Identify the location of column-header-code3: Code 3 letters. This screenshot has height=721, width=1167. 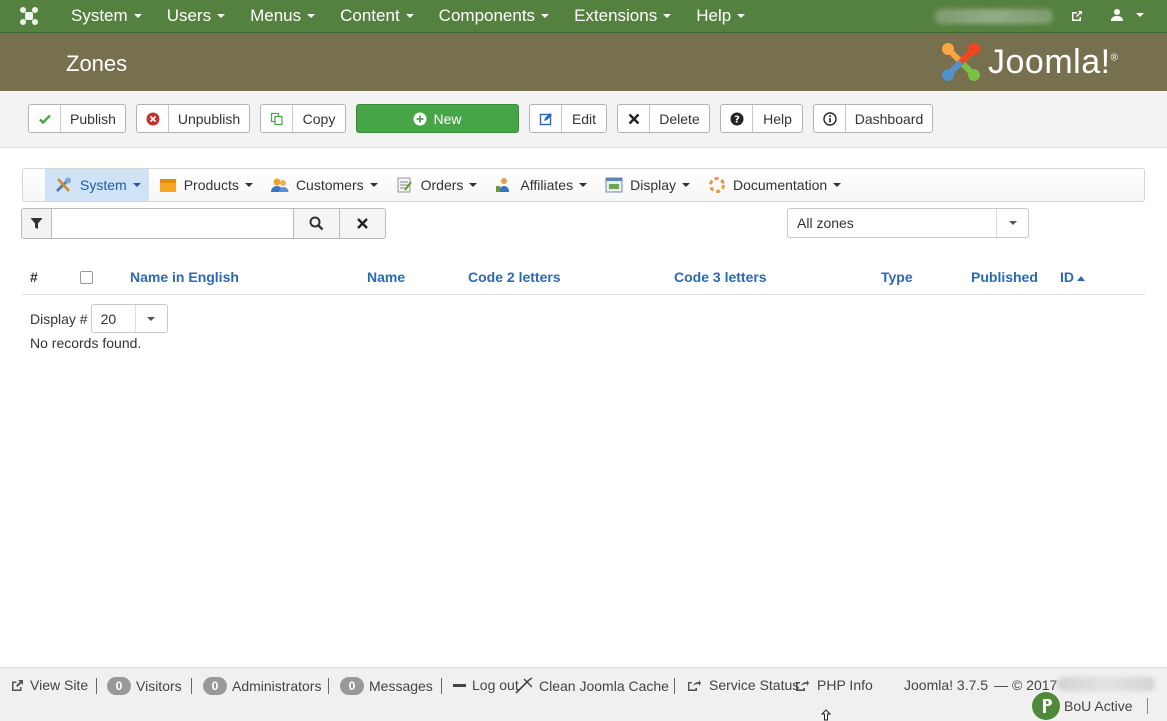
(720, 277).